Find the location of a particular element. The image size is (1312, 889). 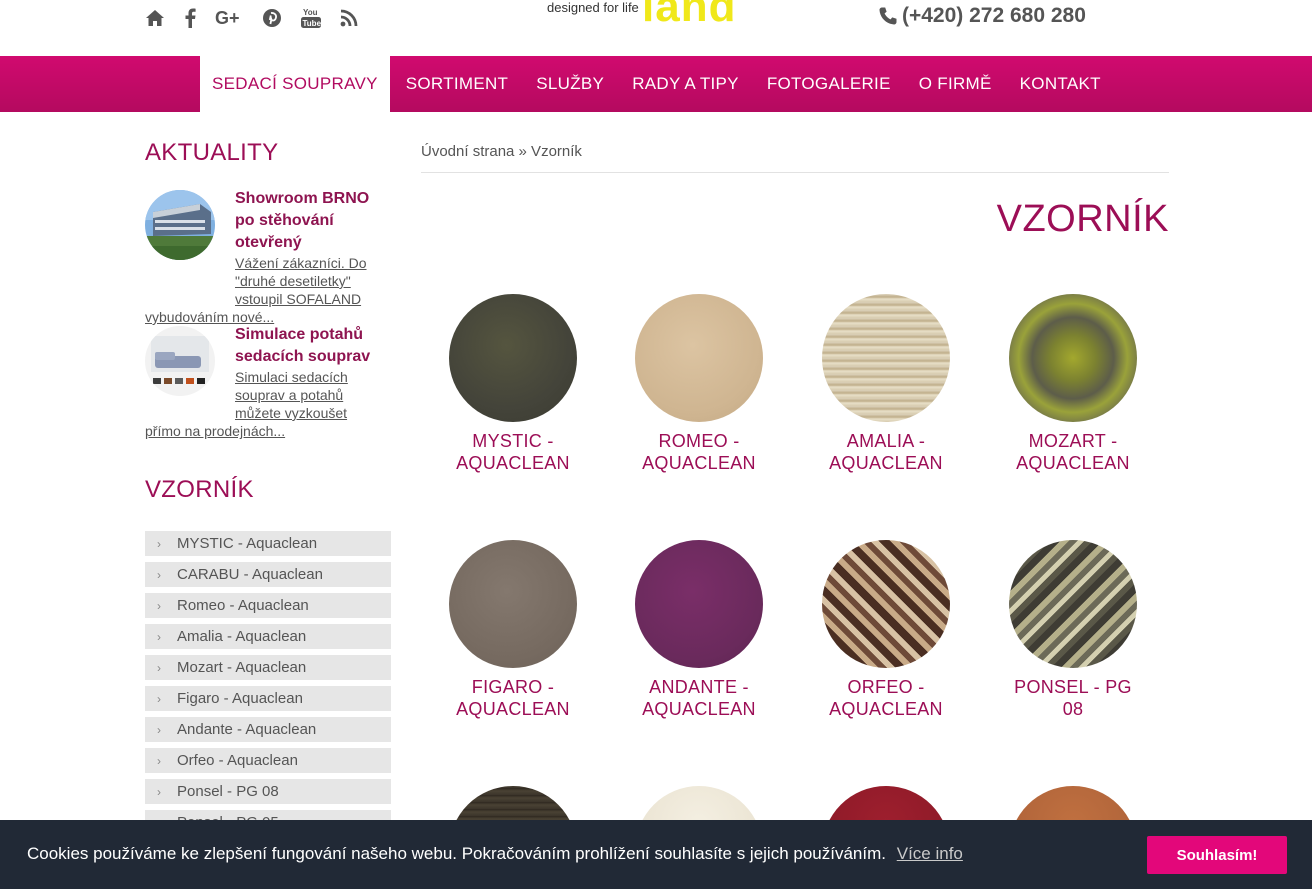

vzornik-list-item: › Mozart - Aquaclean is located at coordinates (268, 667).